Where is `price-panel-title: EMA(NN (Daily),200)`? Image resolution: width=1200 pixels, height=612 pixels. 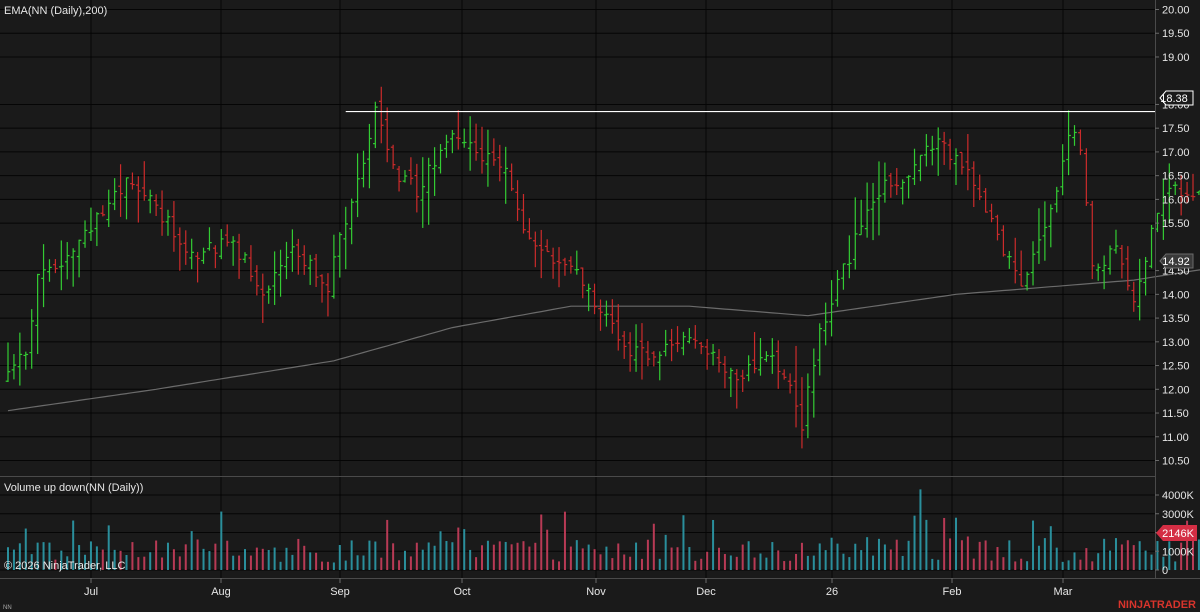 price-panel-title: EMA(NN (Daily),200) is located at coordinates (55, 11).